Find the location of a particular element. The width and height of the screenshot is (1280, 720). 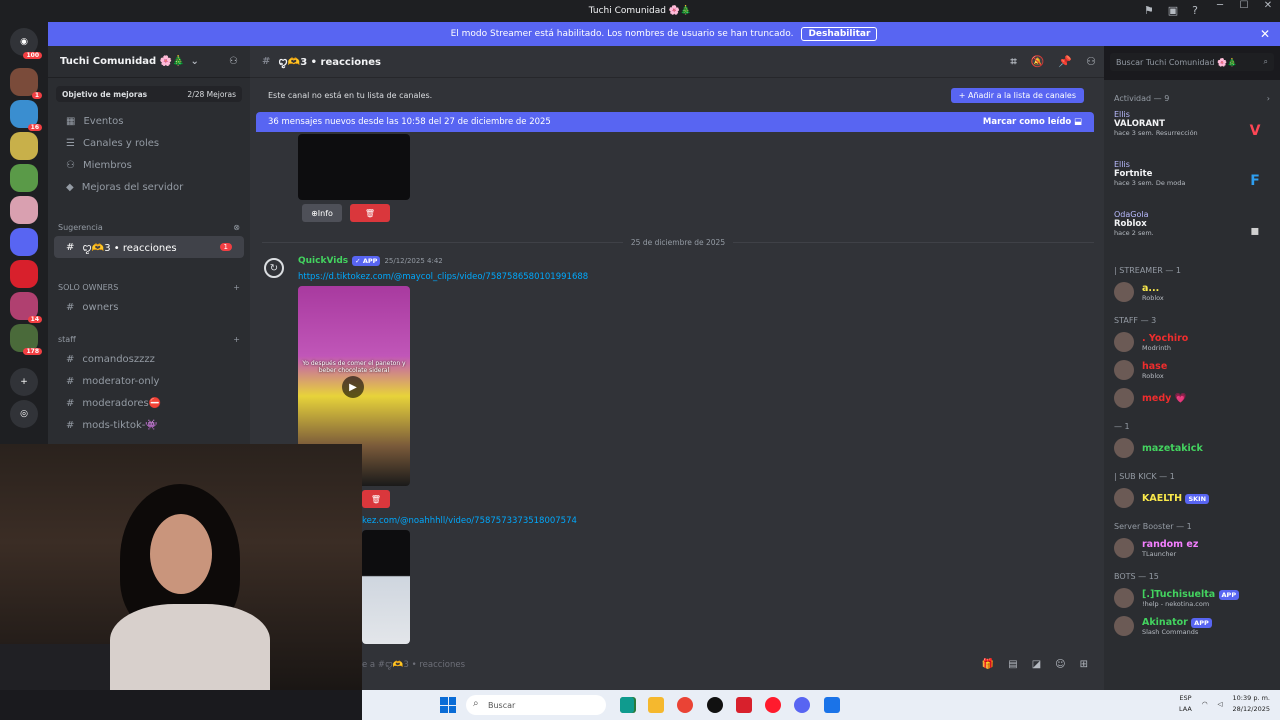

activity-card: OdaGola Roblox hace 2 sem. ▪ is located at coordinates (1192, 231).